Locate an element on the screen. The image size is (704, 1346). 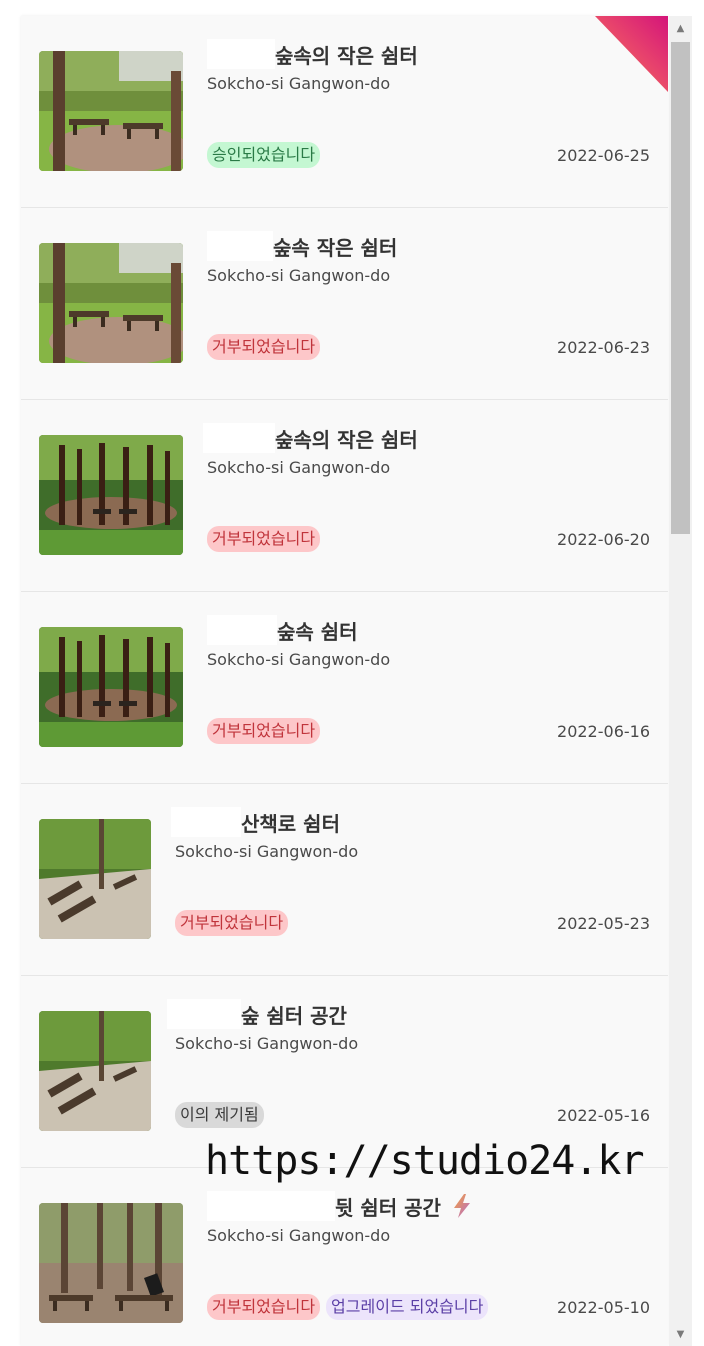
item-date: 2022-06-16 is located at coordinates (603, 731).